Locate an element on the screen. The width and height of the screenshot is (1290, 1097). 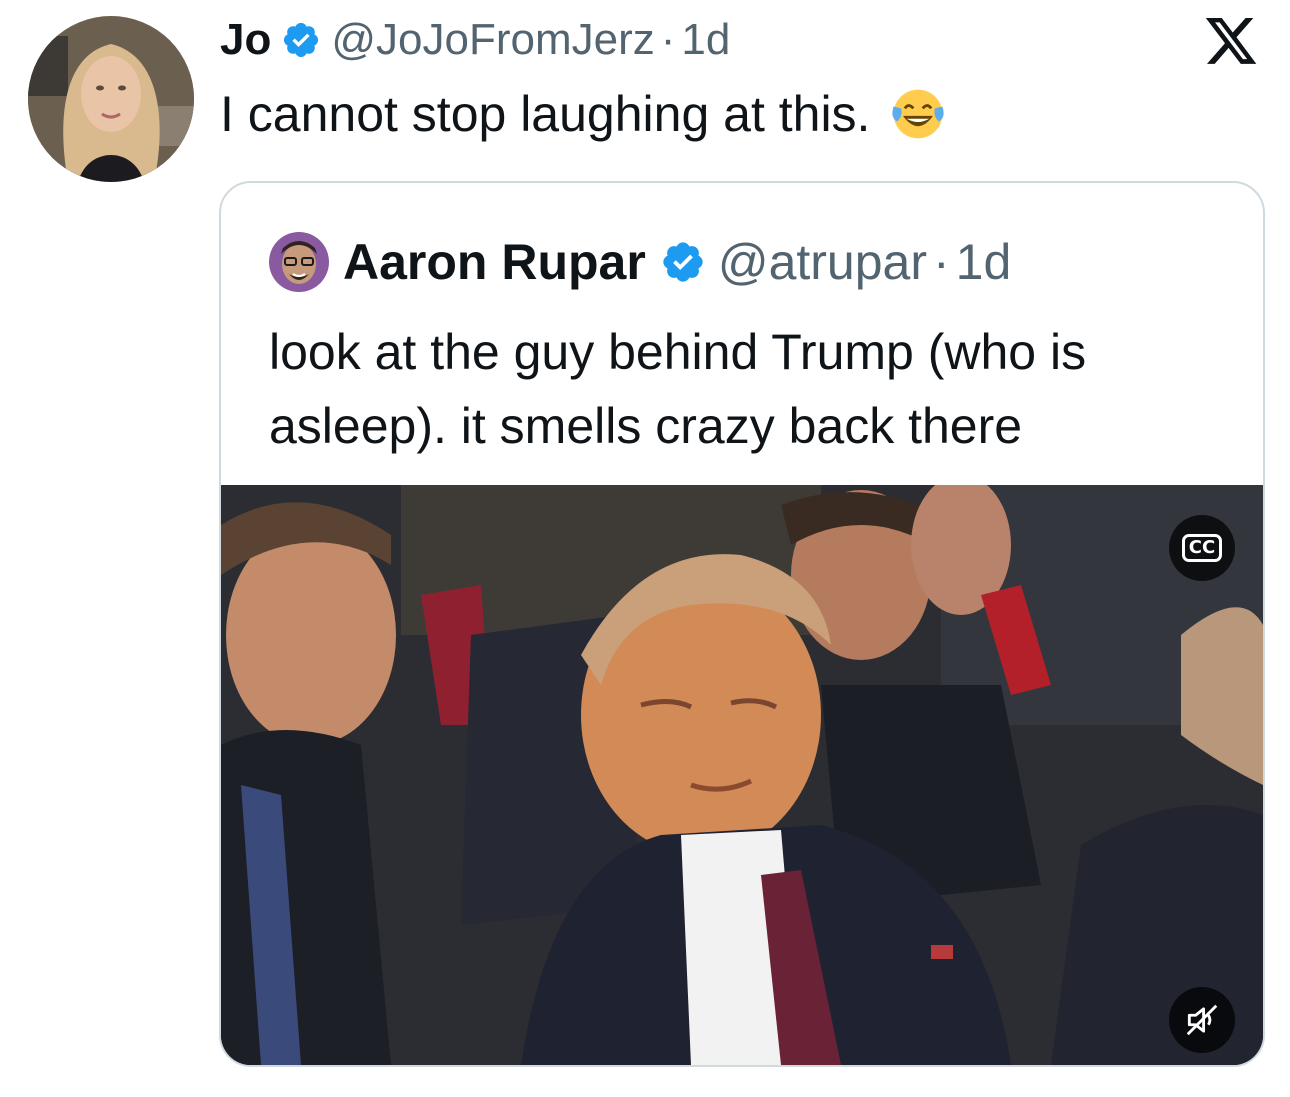
author-handle: @JoJoFromJerz is located at coordinates (492, 40).